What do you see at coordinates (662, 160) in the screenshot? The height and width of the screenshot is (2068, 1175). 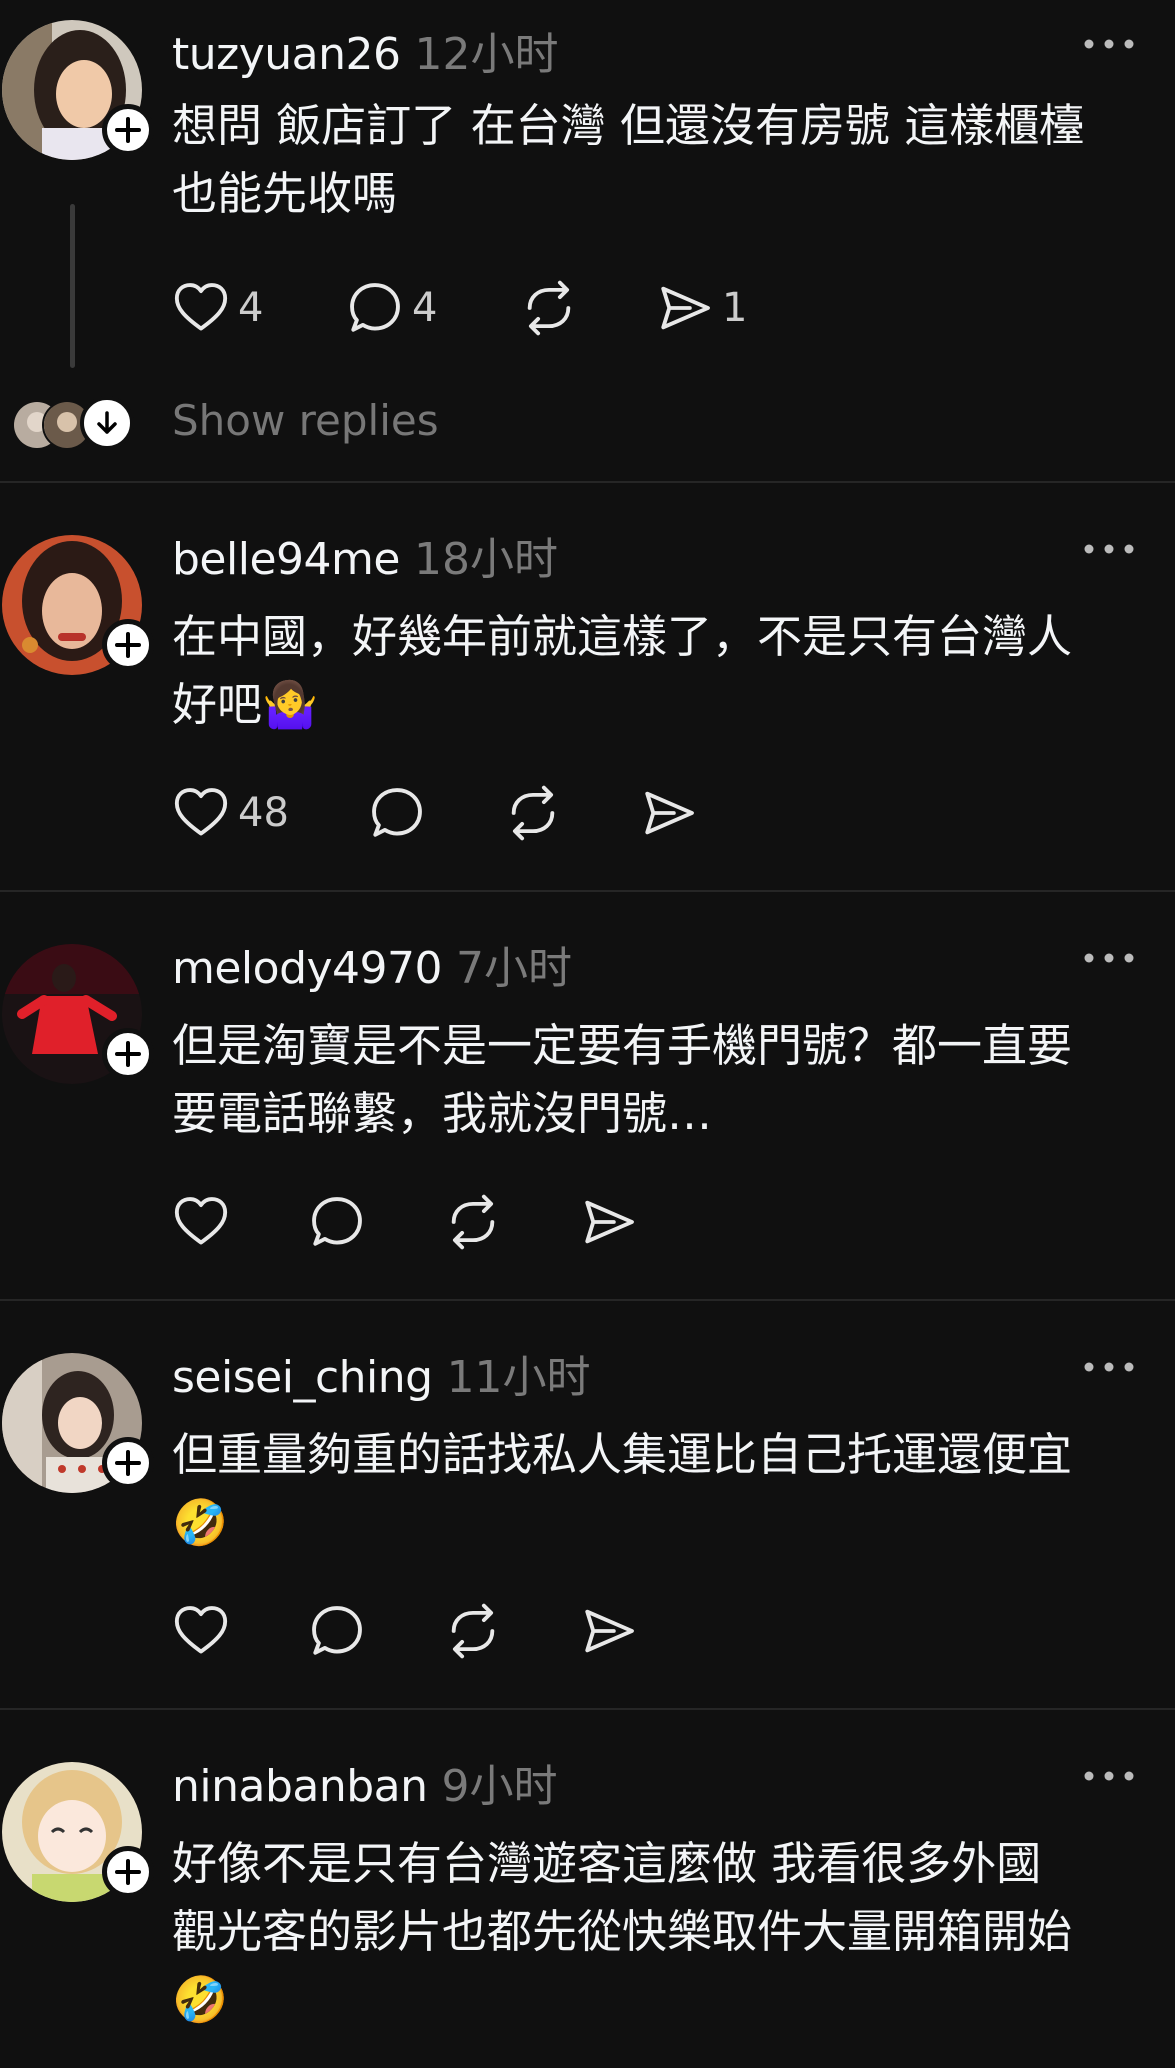 I see `post-text: 想問 飯店訂了 在台灣 但還沒有房號 這樣櫃檯 也能先收嗎` at bounding box center [662, 160].